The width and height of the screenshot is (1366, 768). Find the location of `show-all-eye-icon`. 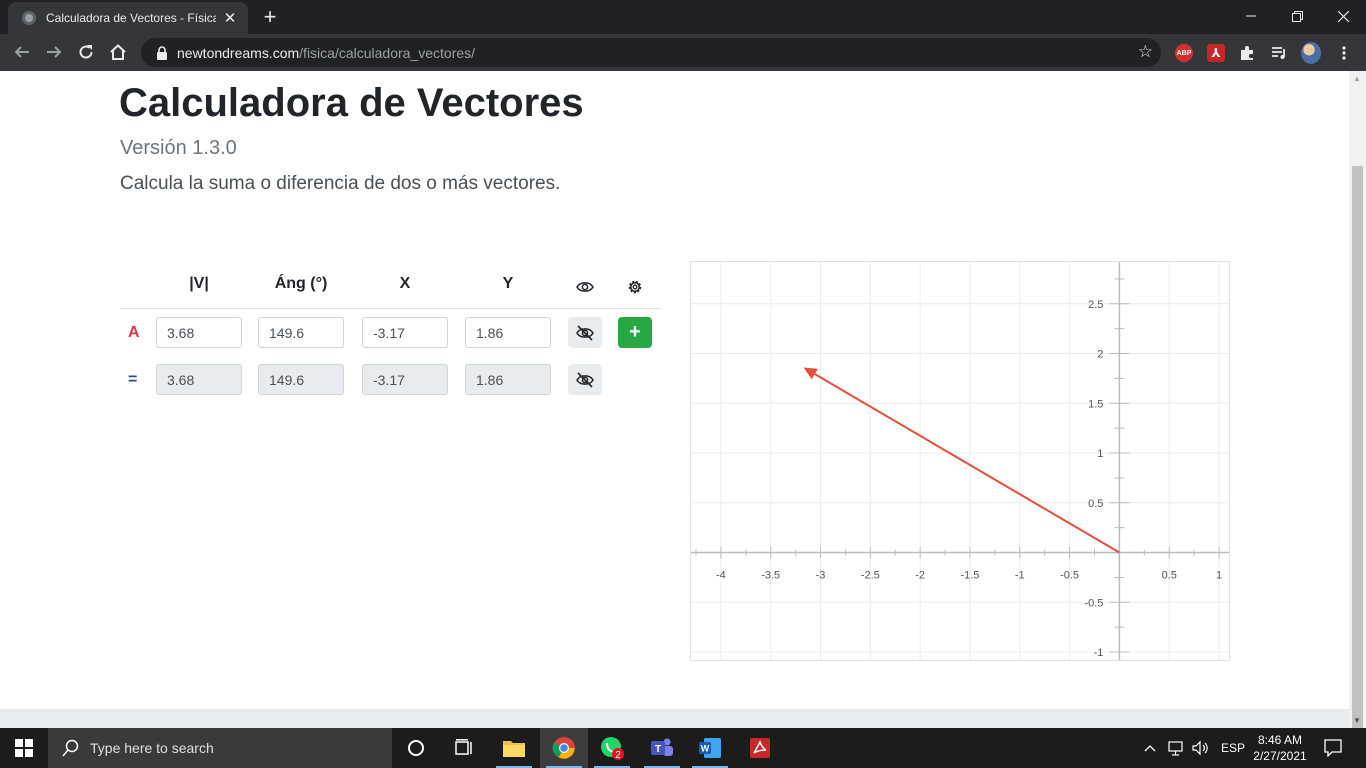

show-all-eye-icon is located at coordinates (585, 287).